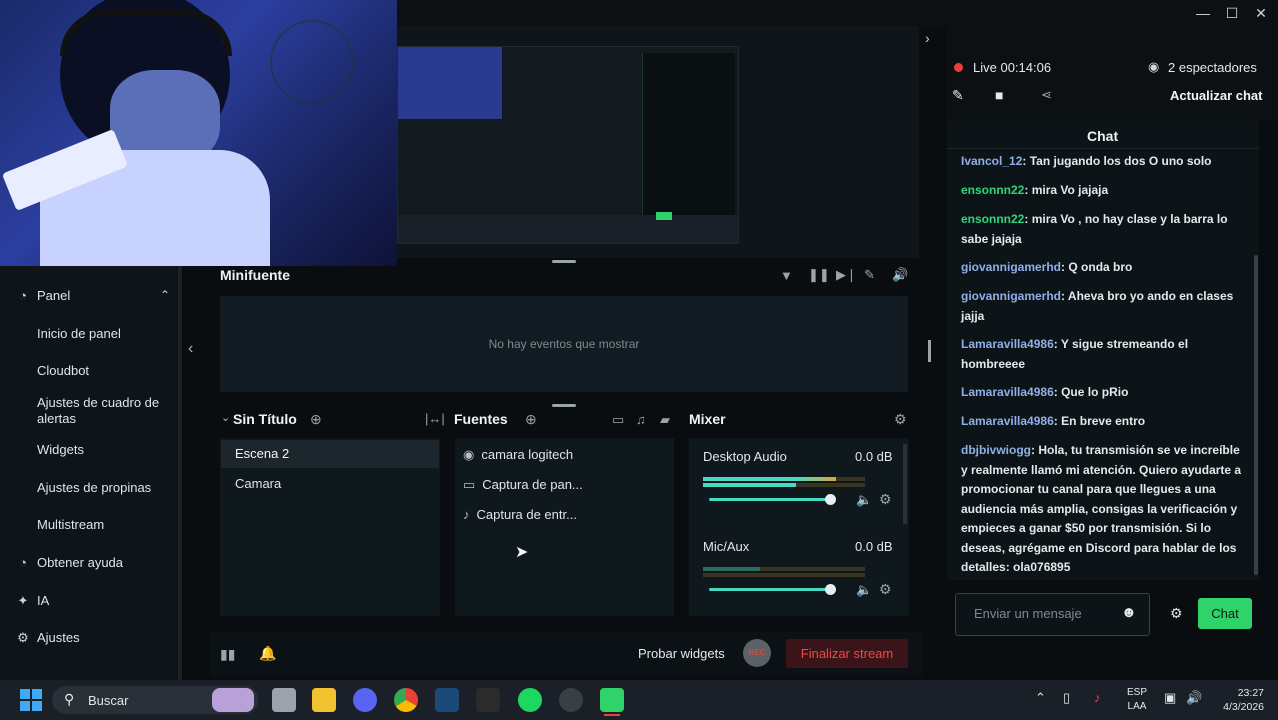 The image size is (1278, 720). Describe the element at coordinates (1170, 698) in the screenshot. I see `network-icon: ▣` at that location.